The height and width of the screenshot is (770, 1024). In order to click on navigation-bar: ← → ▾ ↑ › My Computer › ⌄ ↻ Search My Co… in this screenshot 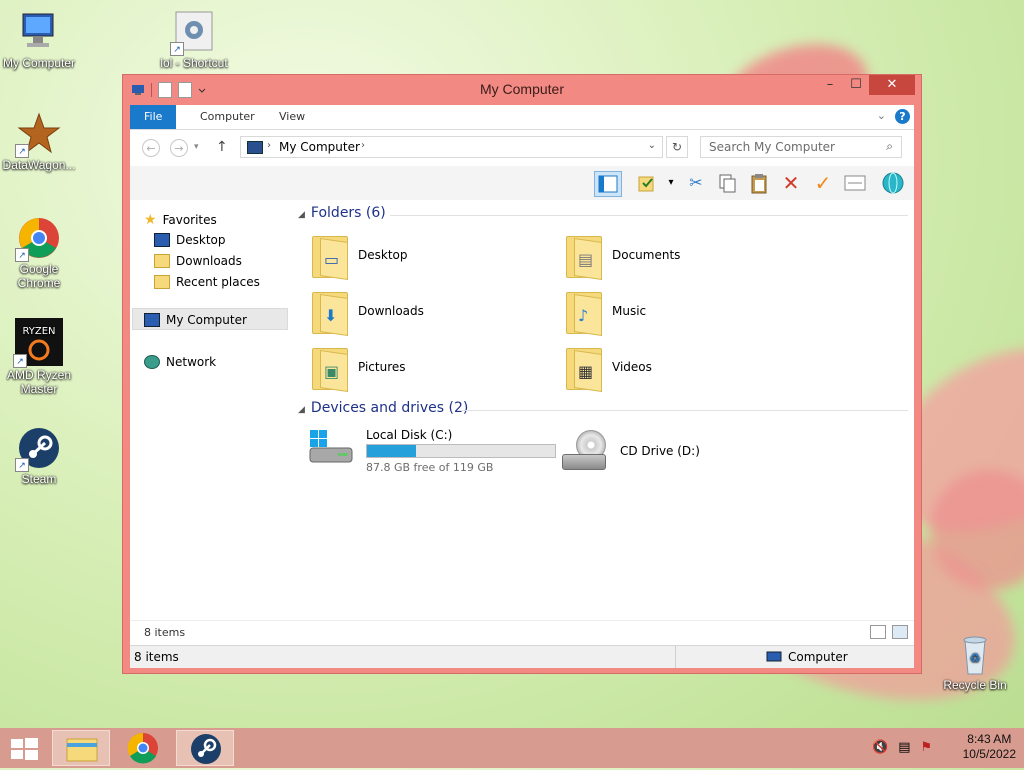, I will do `click(522, 148)`.